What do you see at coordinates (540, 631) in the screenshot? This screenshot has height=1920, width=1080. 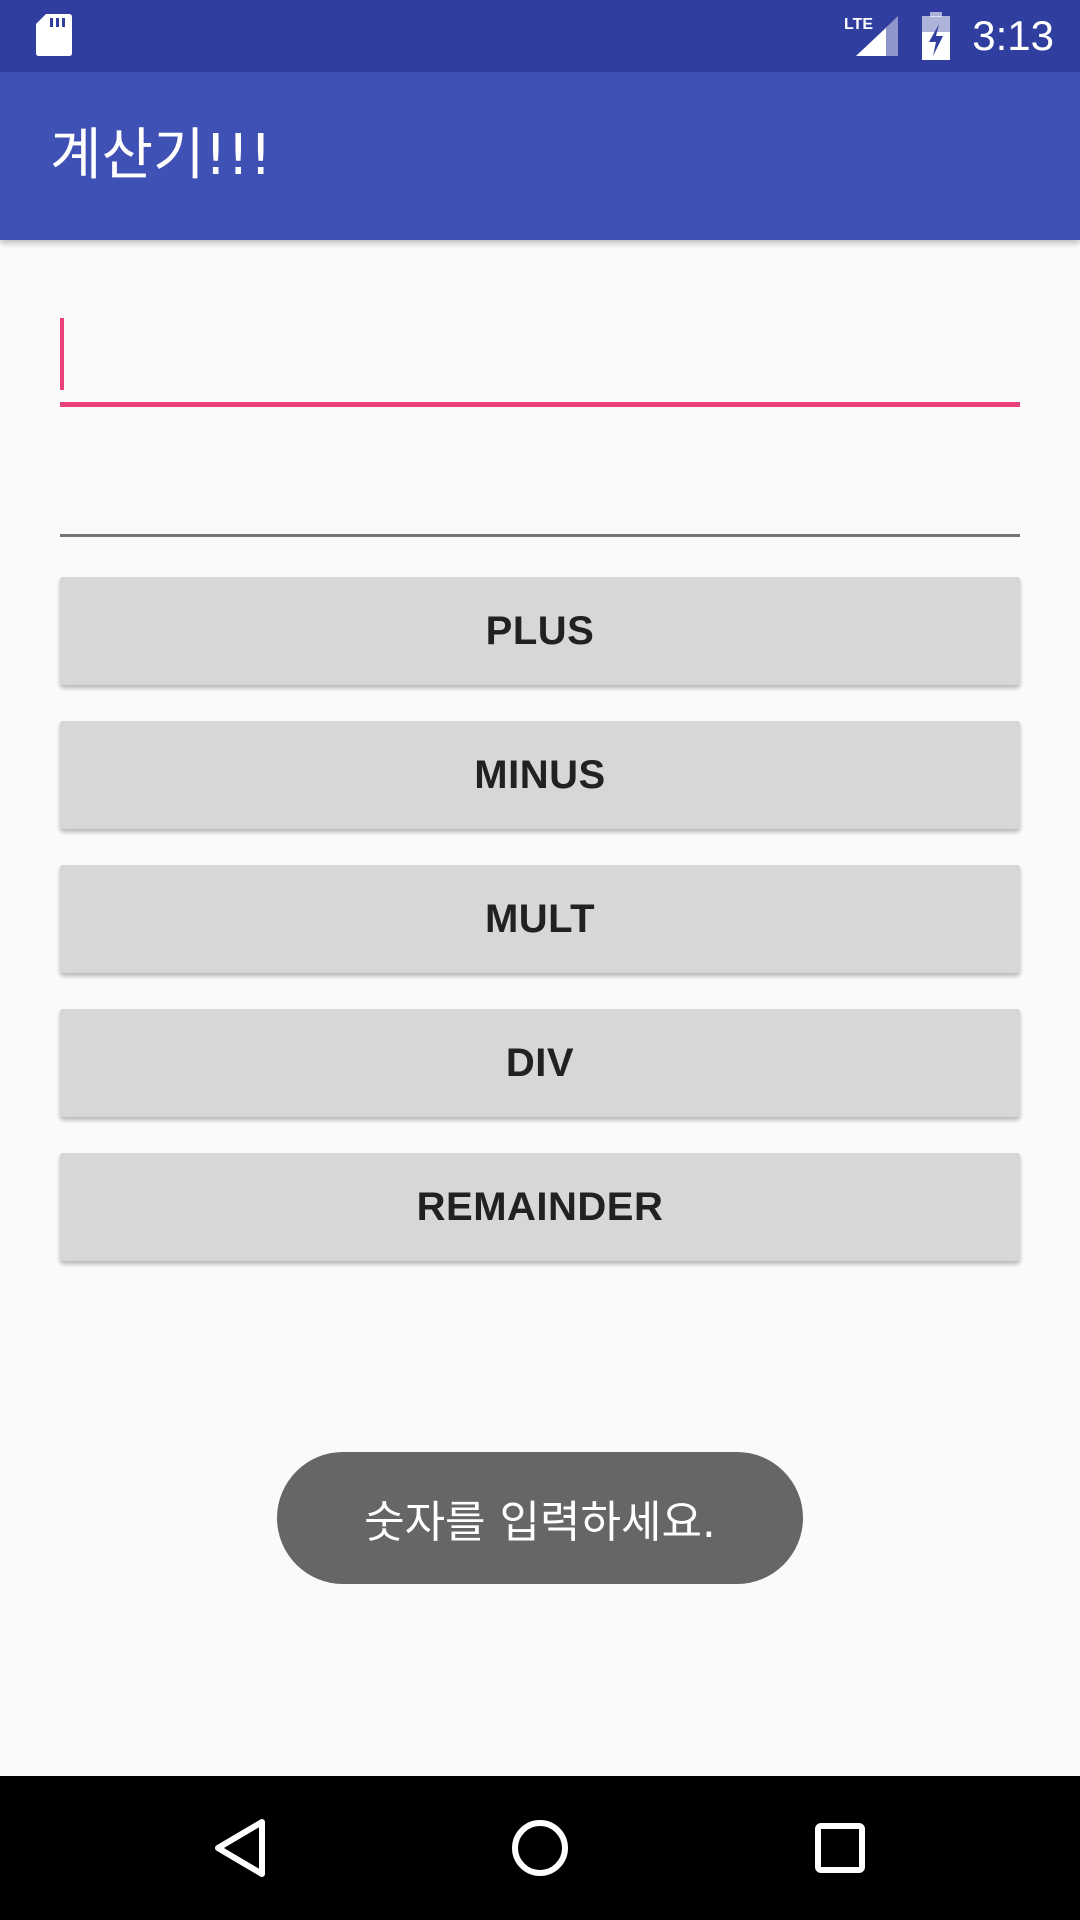 I see `plus-button: PLUS` at bounding box center [540, 631].